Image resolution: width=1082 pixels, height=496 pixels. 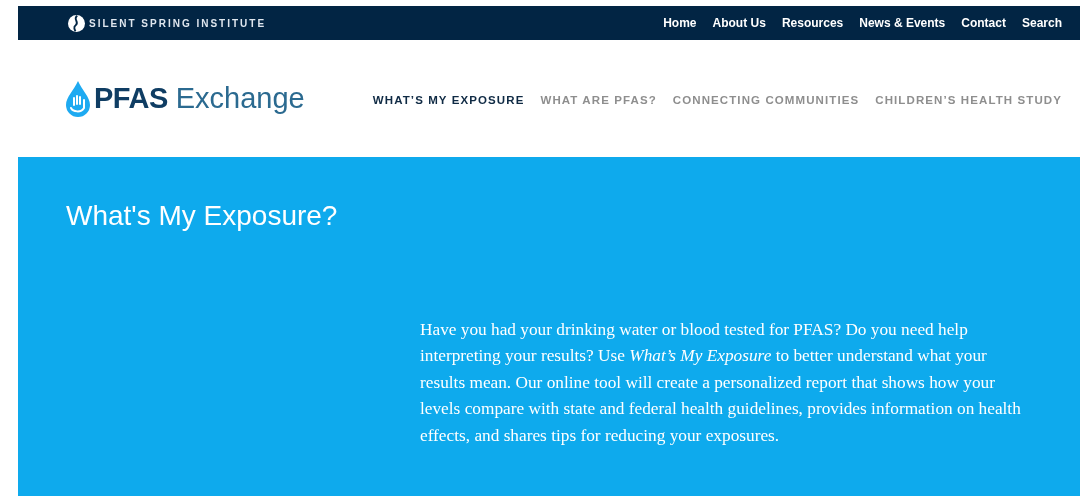 What do you see at coordinates (739, 23) in the screenshot?
I see `top-nav-link: About Us` at bounding box center [739, 23].